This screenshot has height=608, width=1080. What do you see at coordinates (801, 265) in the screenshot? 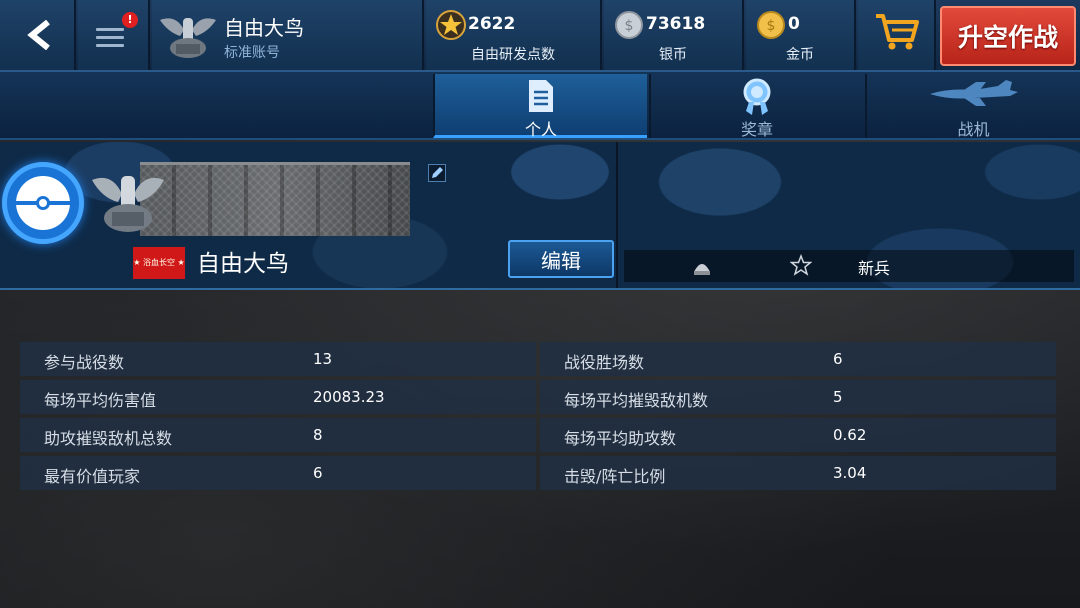
I see `star-outline-icon` at bounding box center [801, 265].